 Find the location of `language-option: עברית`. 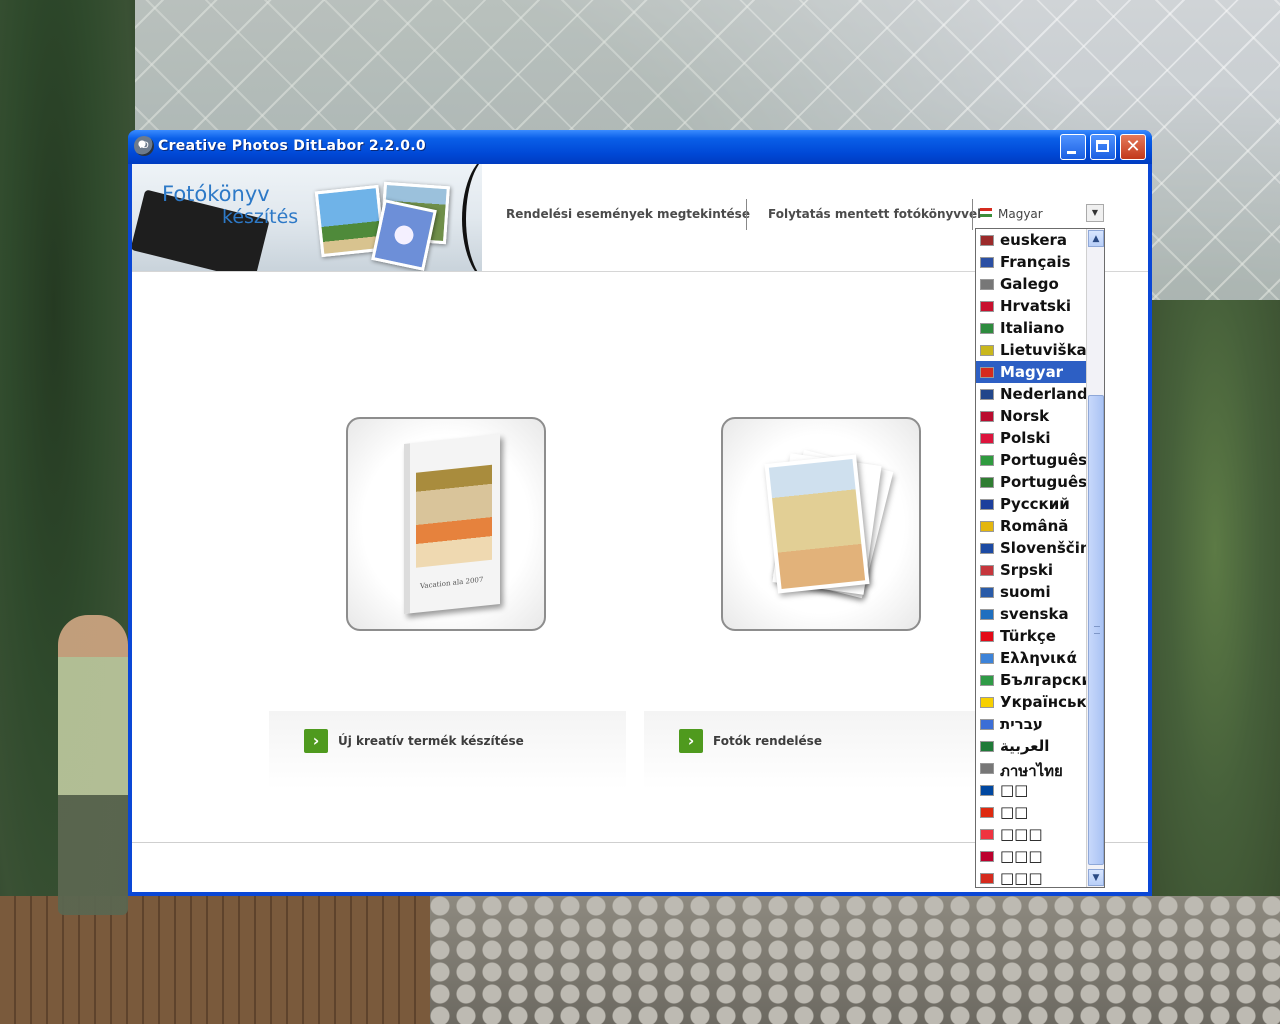

language-option: עברית is located at coordinates (1031, 724).